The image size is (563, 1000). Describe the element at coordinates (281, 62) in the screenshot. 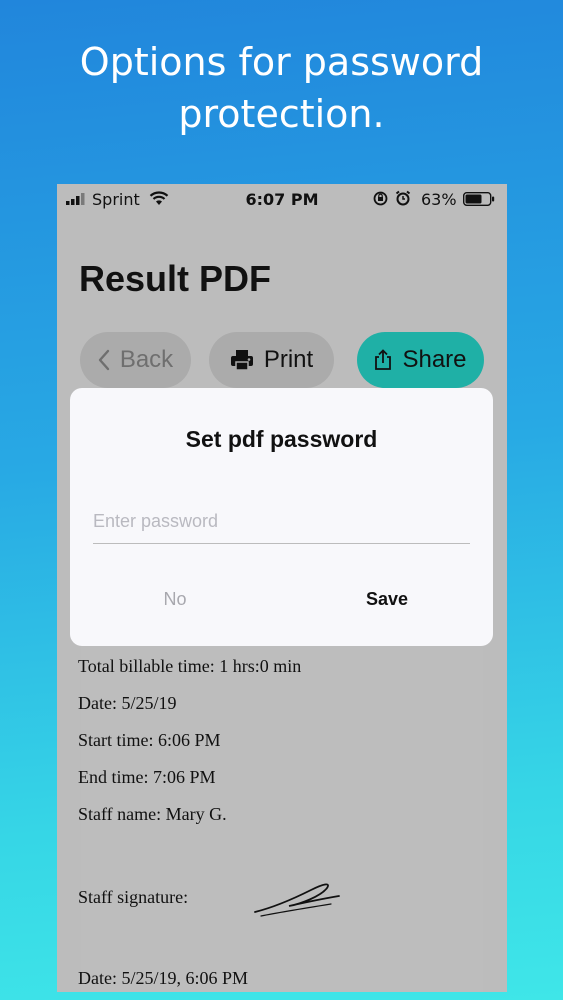

I see `promo-headline-line-1: Options for password` at that location.